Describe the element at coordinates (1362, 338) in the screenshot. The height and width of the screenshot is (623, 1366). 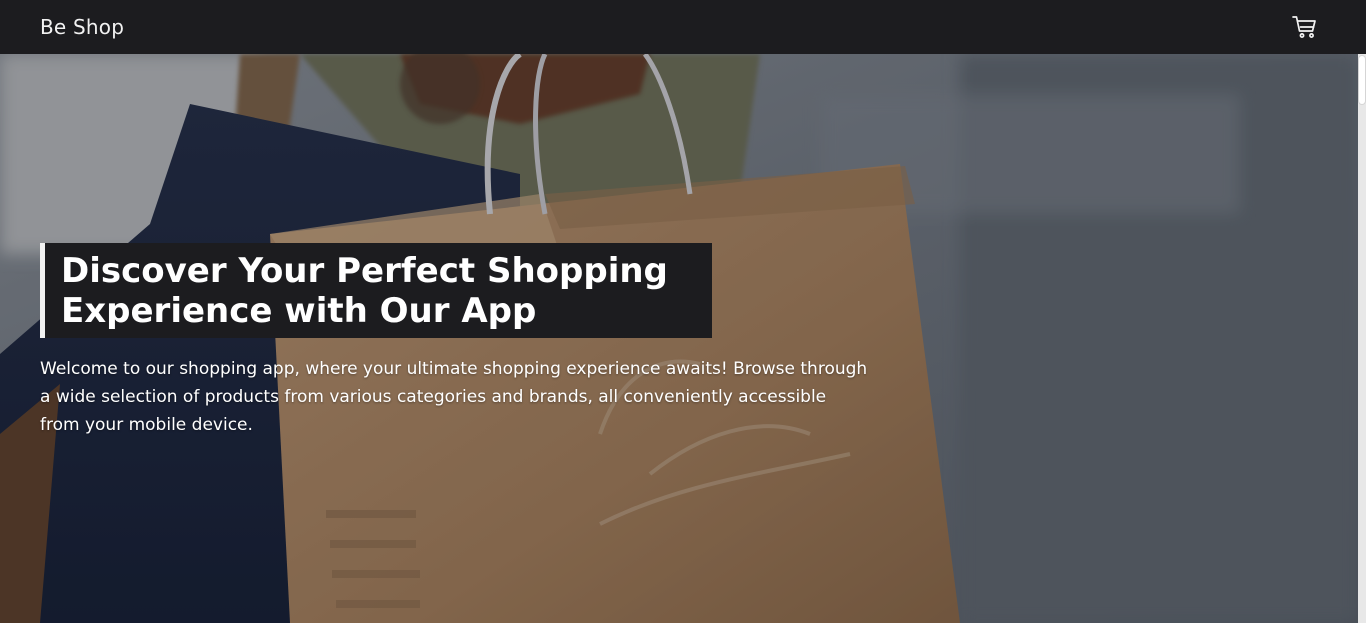
I see `page-scrollbar` at that location.